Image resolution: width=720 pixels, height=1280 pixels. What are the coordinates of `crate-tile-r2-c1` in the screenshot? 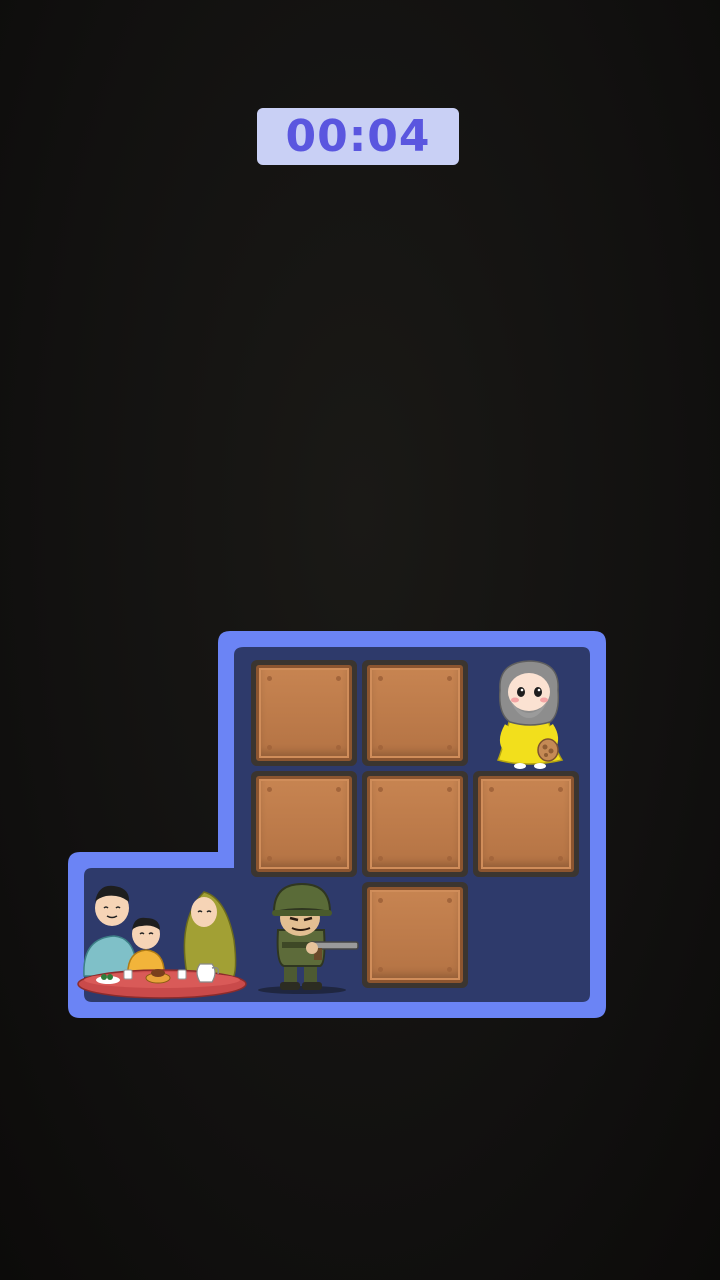 It's located at (415, 935).